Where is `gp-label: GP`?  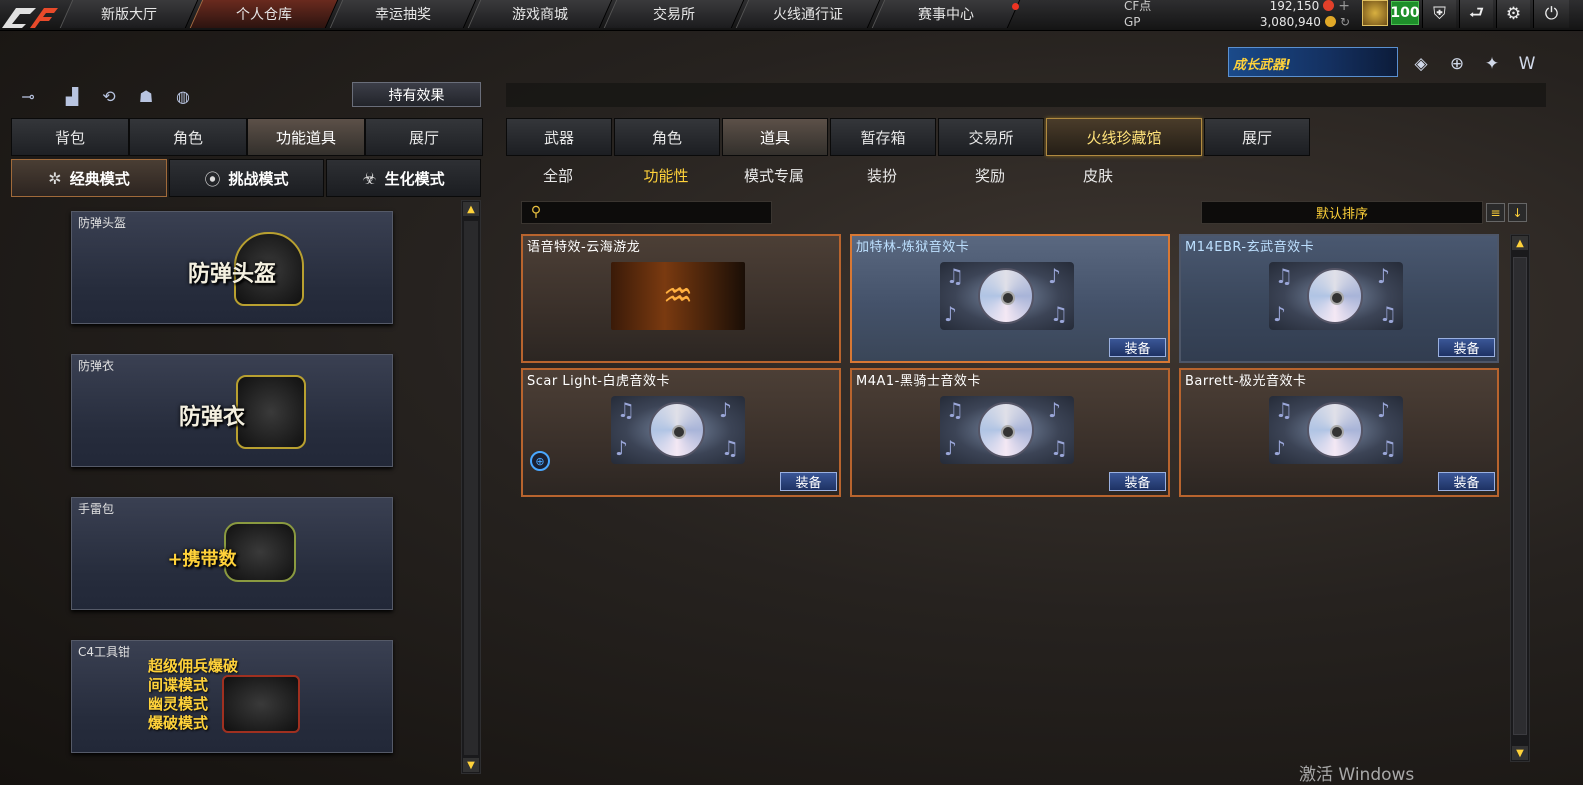
gp-label: GP is located at coordinates (1132, 21).